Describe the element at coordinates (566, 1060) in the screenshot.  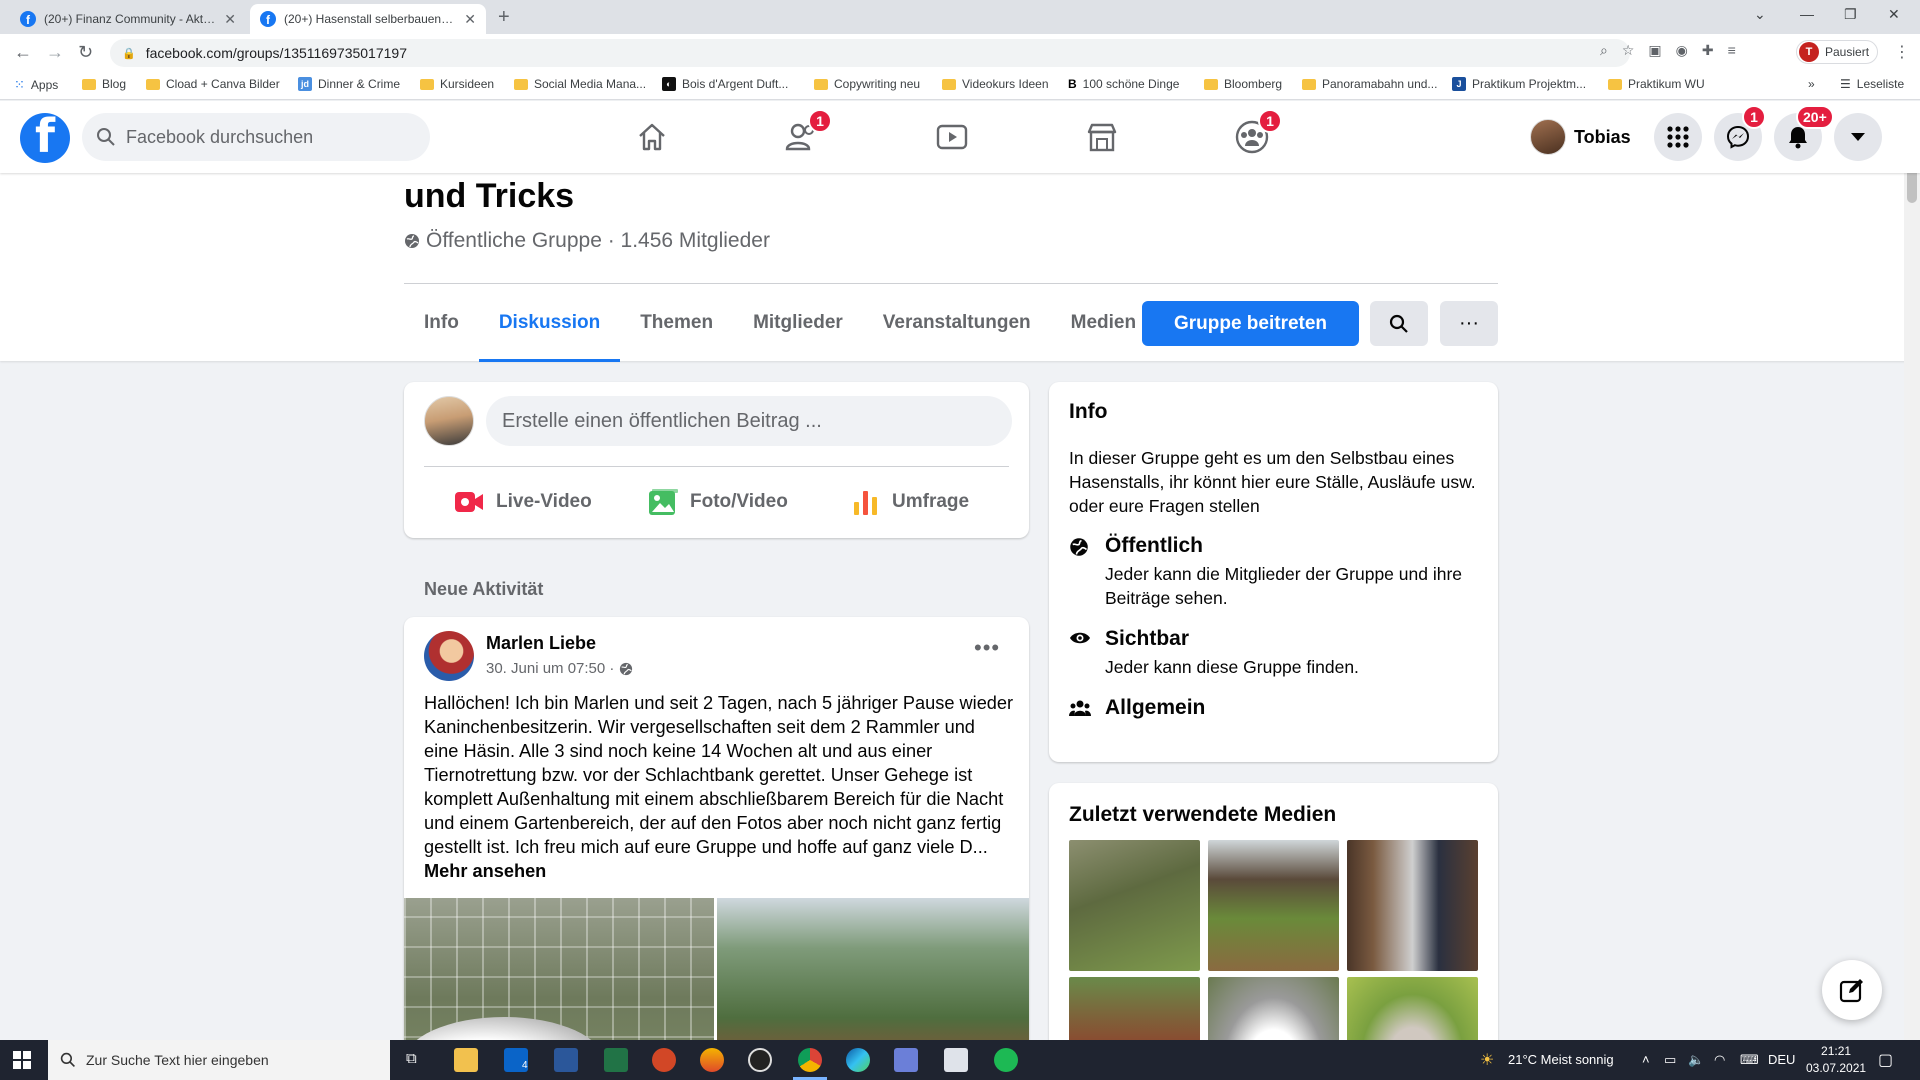
I see `word-icon` at that location.